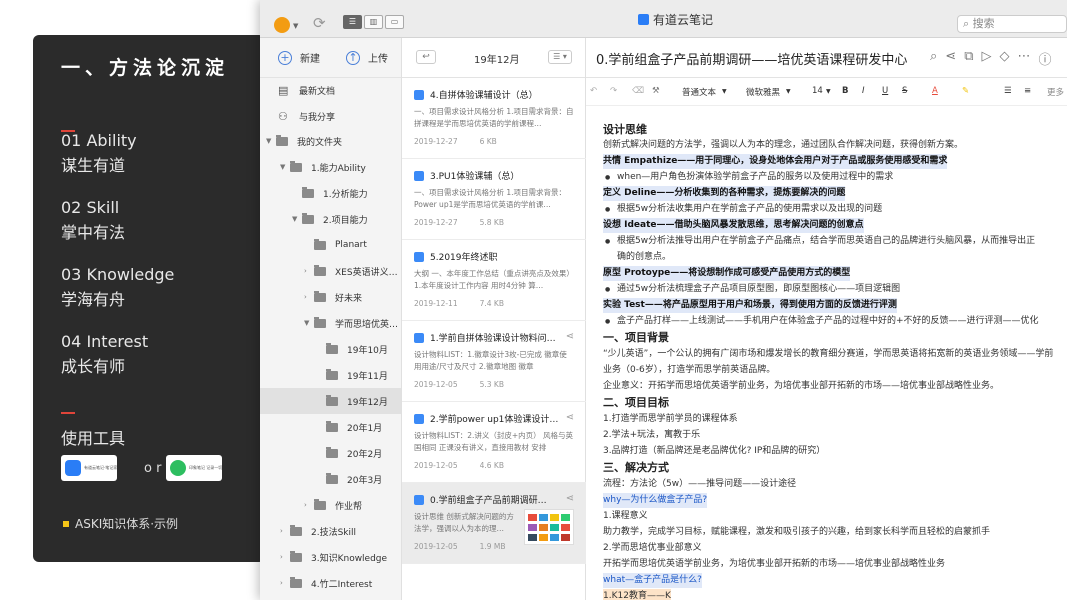 This screenshot has width=1067, height=600. I want to click on note-icon, so click(419, 499).